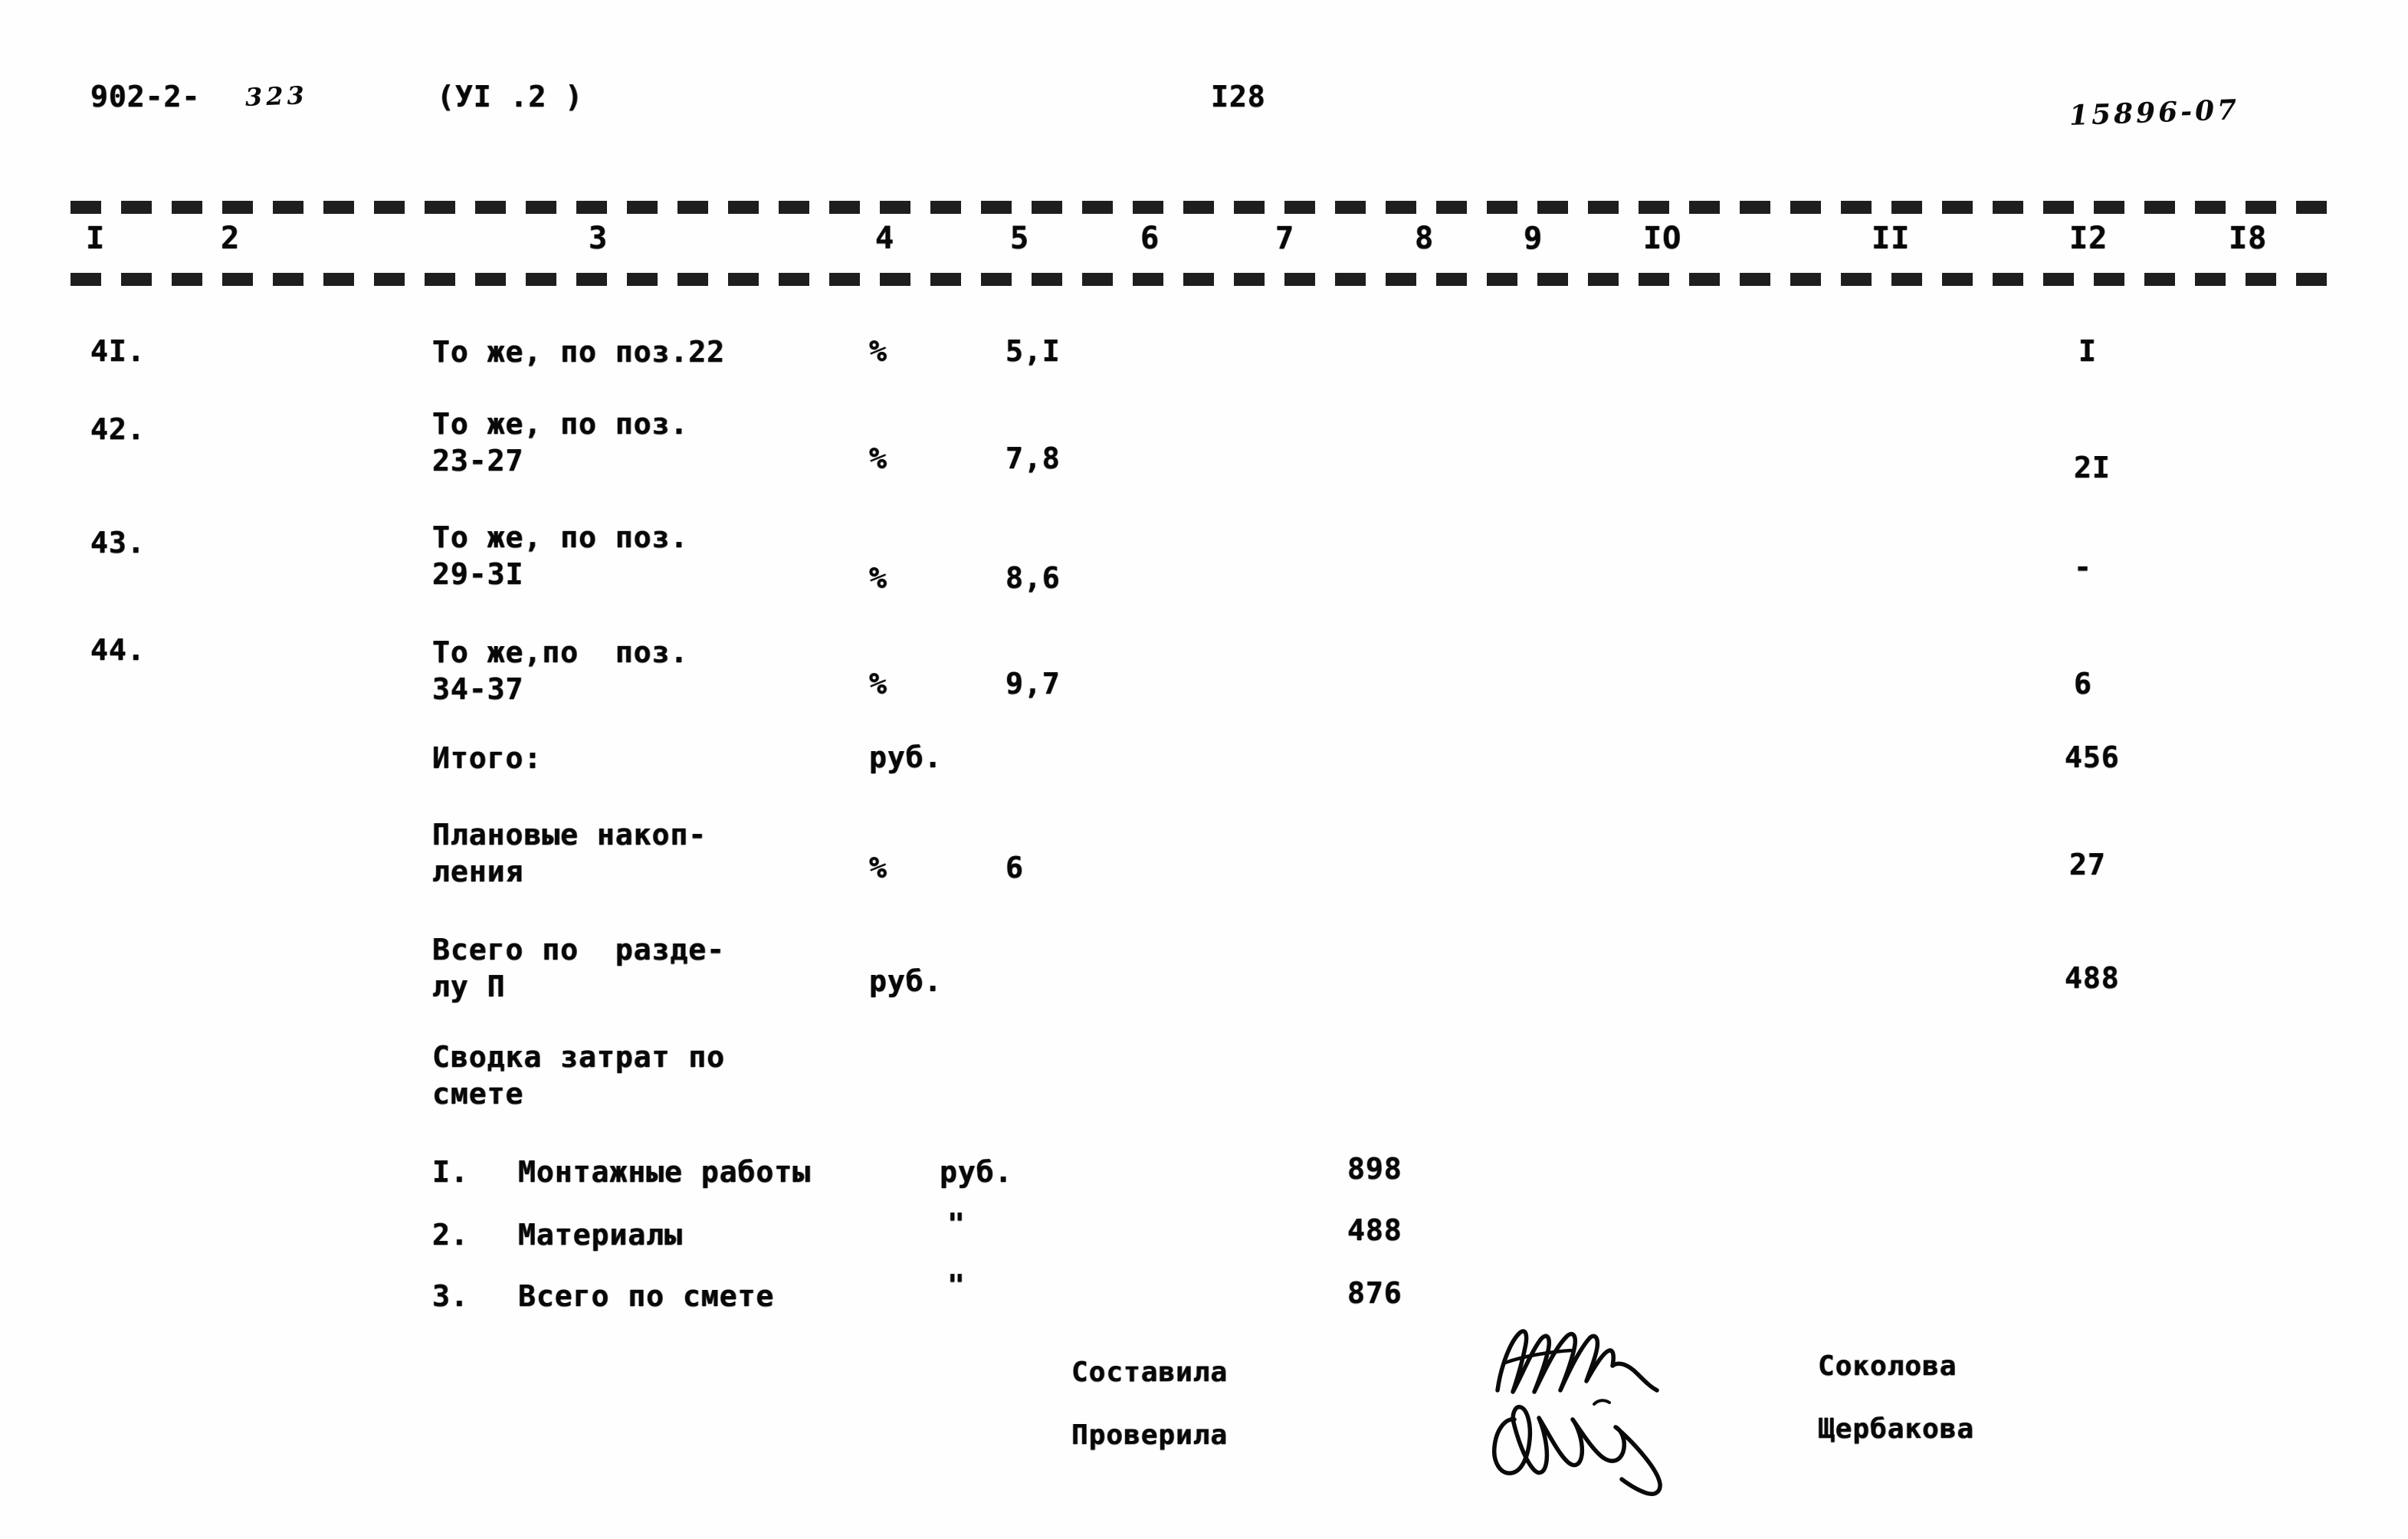 Image resolution: width=2408 pixels, height=1539 pixels. Describe the element at coordinates (478, 574) in the screenshot. I see `table-row-description-line2: 29-3I` at that location.